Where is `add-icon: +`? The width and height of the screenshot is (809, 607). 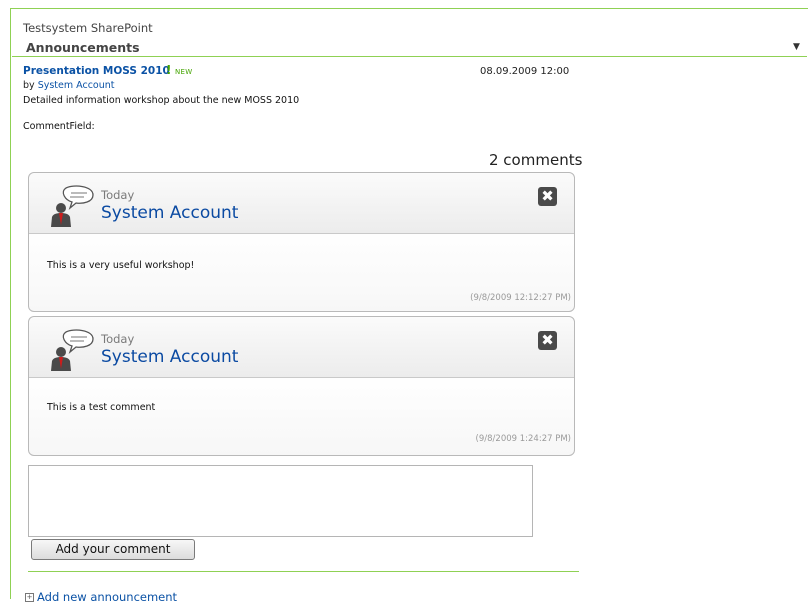
add-icon: + is located at coordinates (29, 597).